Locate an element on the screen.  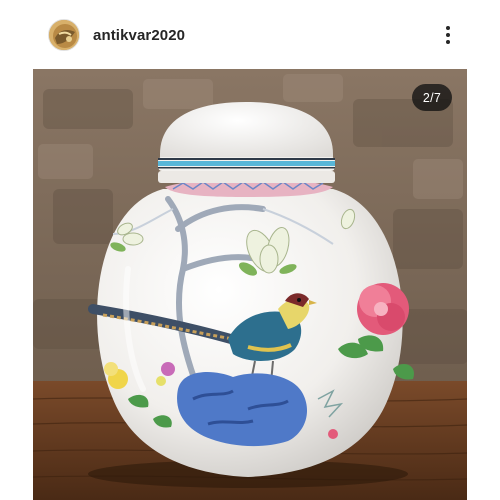
avatar is located at coordinates (64, 35).